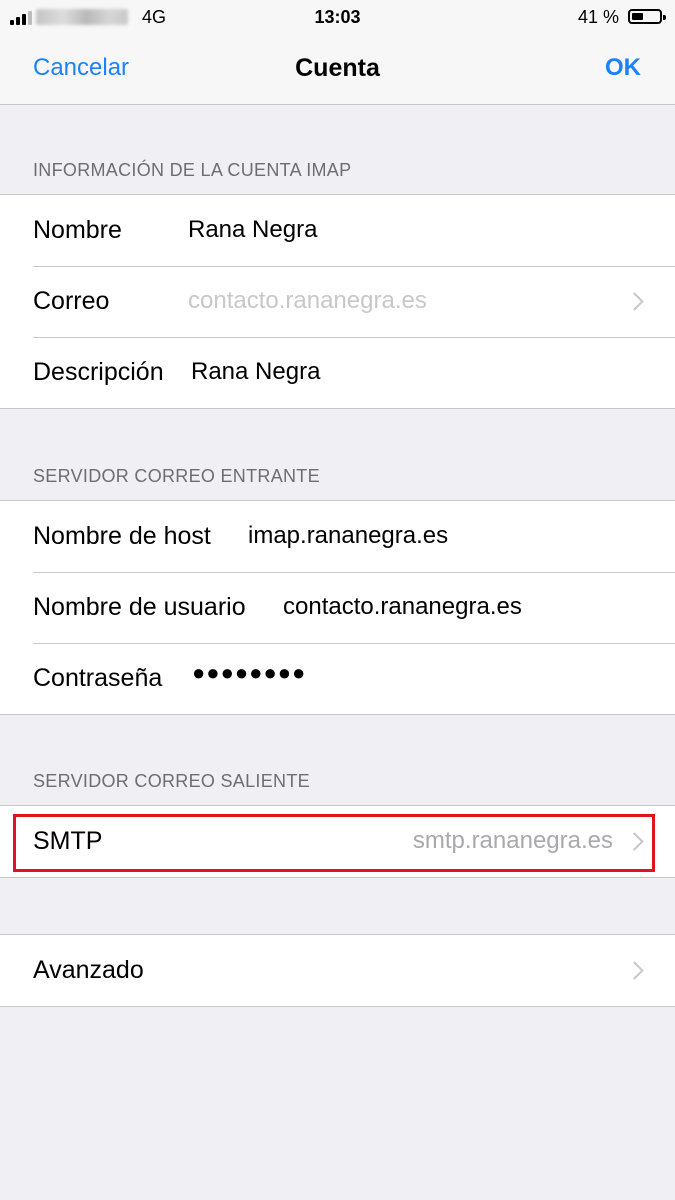 The width and height of the screenshot is (675, 1200). Describe the element at coordinates (647, 16) in the screenshot. I see `battery-icon` at that location.